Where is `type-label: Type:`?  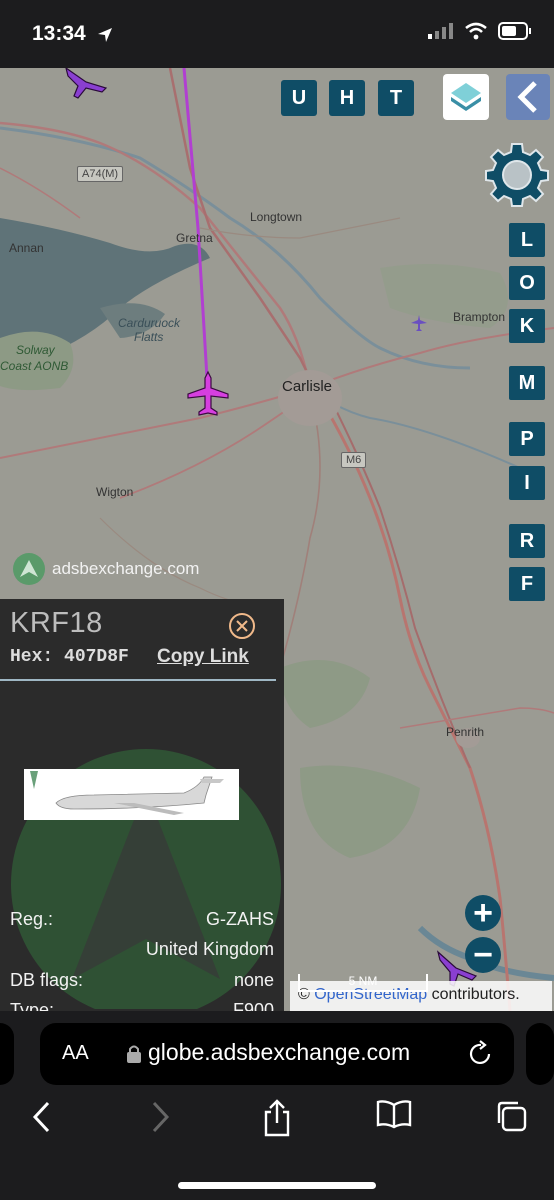 type-label: Type: is located at coordinates (32, 1005).